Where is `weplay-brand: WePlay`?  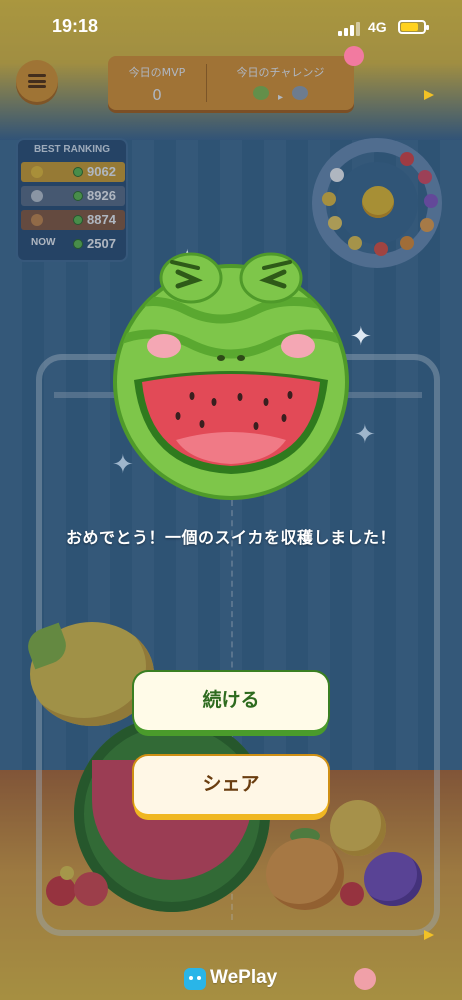 weplay-brand: WePlay is located at coordinates (244, 977).